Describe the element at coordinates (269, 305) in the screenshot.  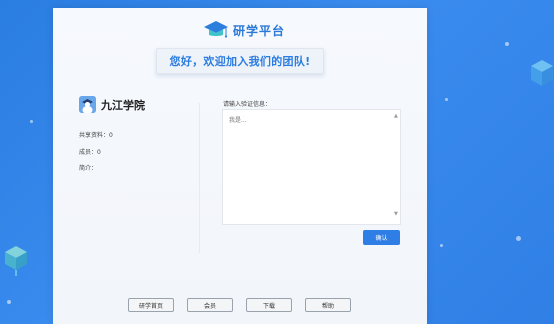
I see `footer-download-button: 下载` at that location.